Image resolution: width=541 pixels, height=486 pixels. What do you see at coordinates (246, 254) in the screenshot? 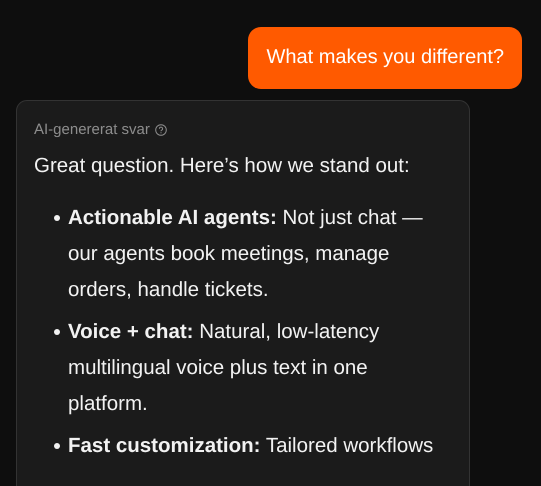
I see `reply-point: Actionable AI agents: Not just chat — our agents book meetings, manage orders, handle tickets.` at bounding box center [246, 254].